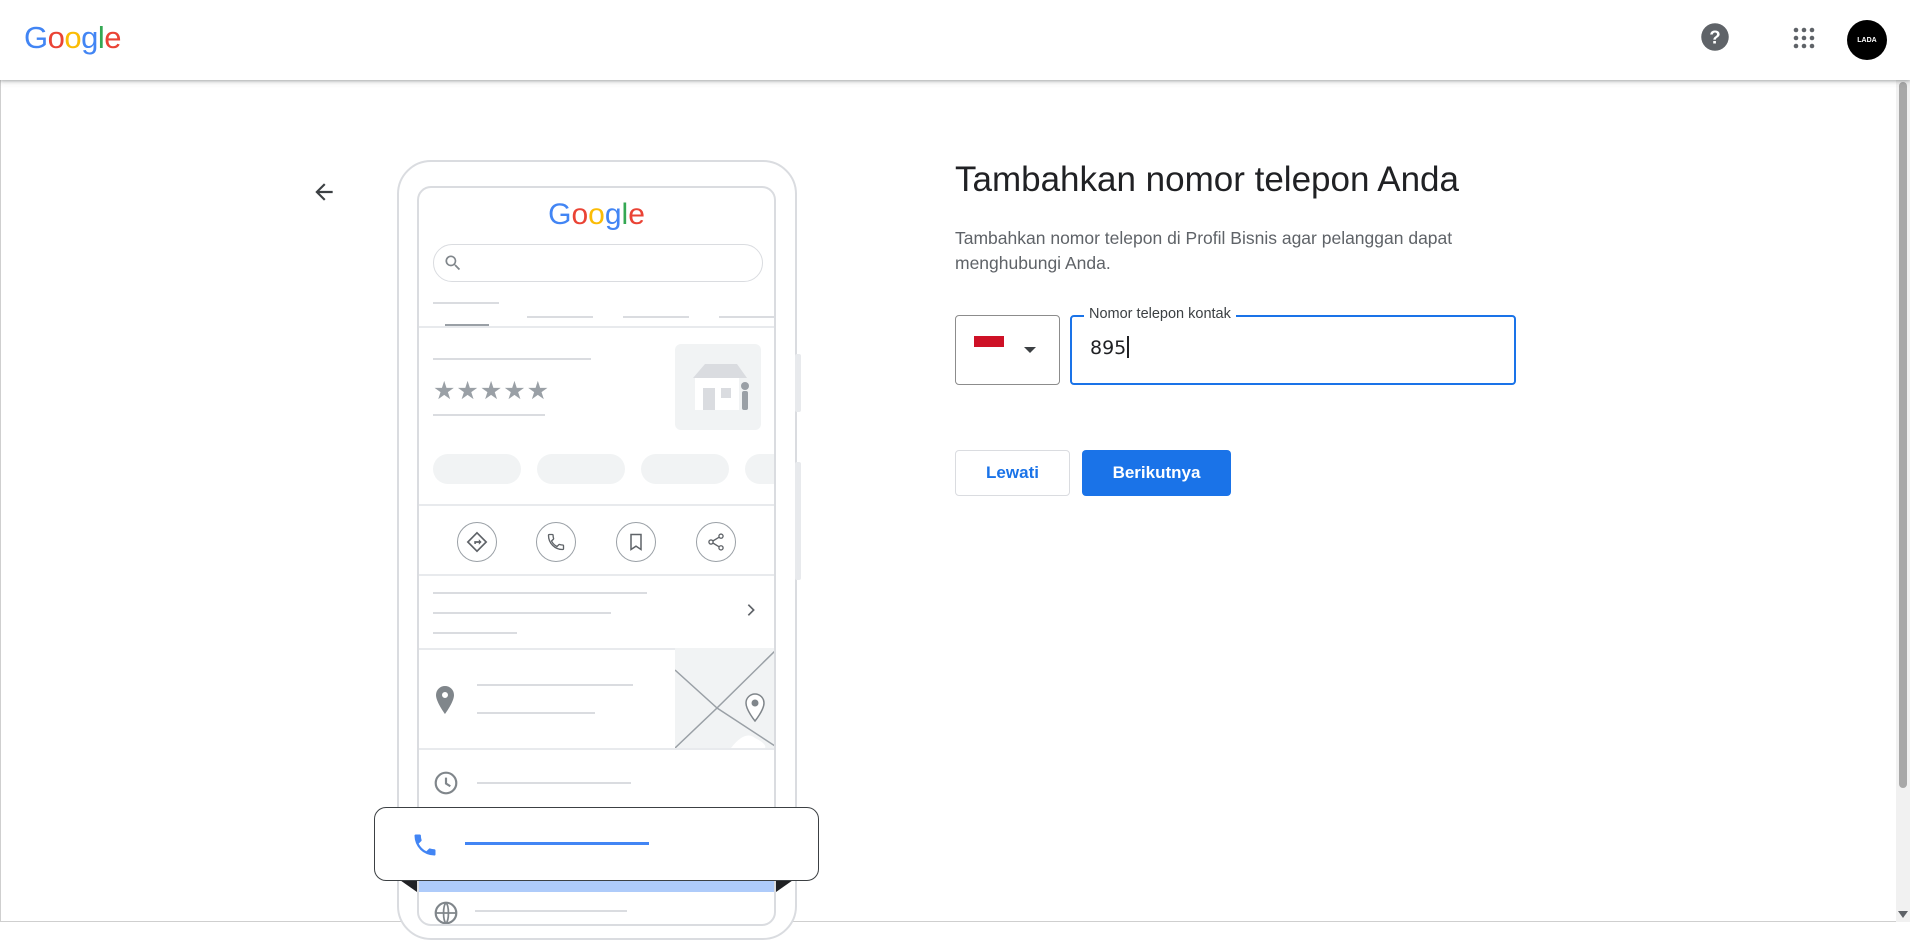 The image size is (1910, 940). Describe the element at coordinates (751, 610) in the screenshot. I see `chevron-right-icon` at that location.